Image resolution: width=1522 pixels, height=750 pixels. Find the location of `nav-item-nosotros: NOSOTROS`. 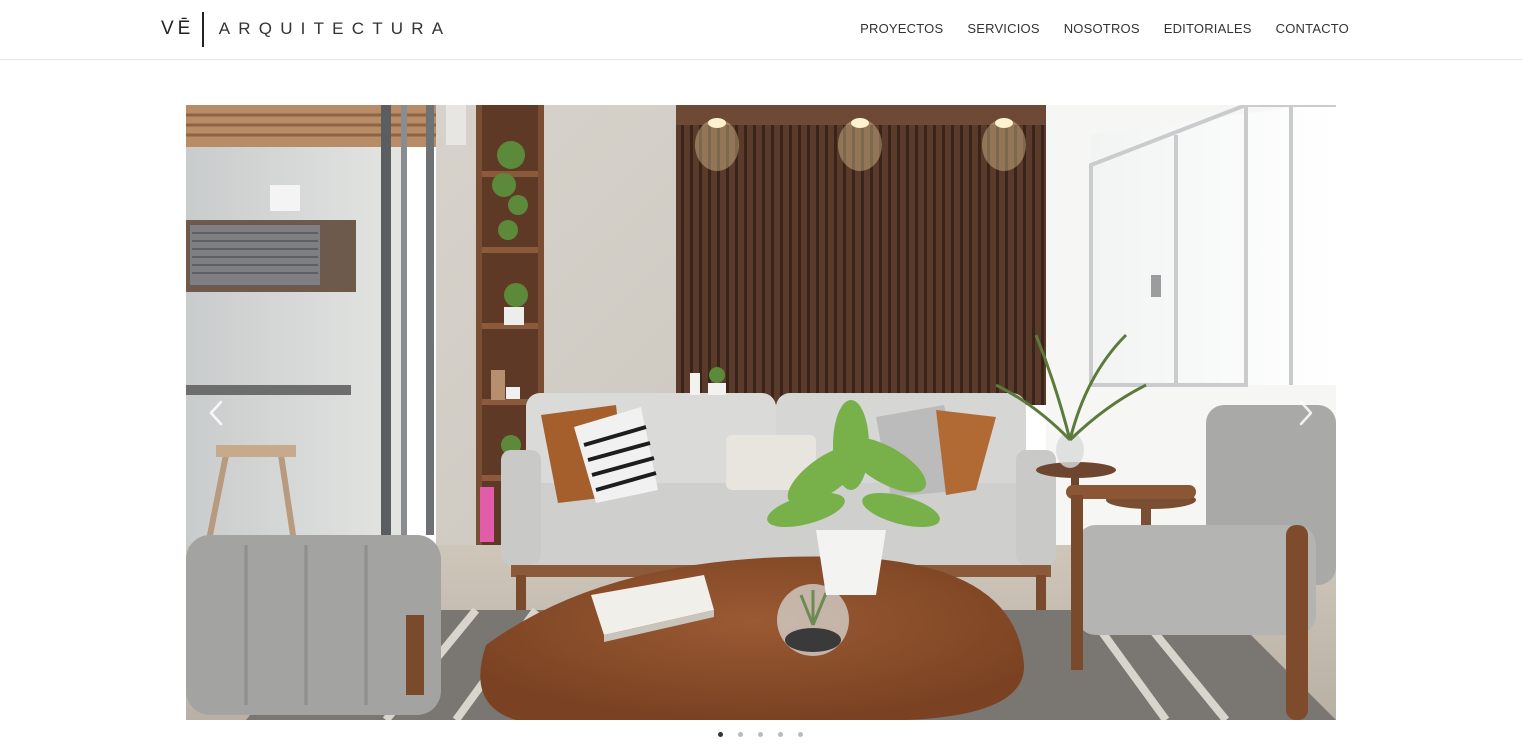

nav-item-nosotros: NOSOTROS is located at coordinates (1102, 29).